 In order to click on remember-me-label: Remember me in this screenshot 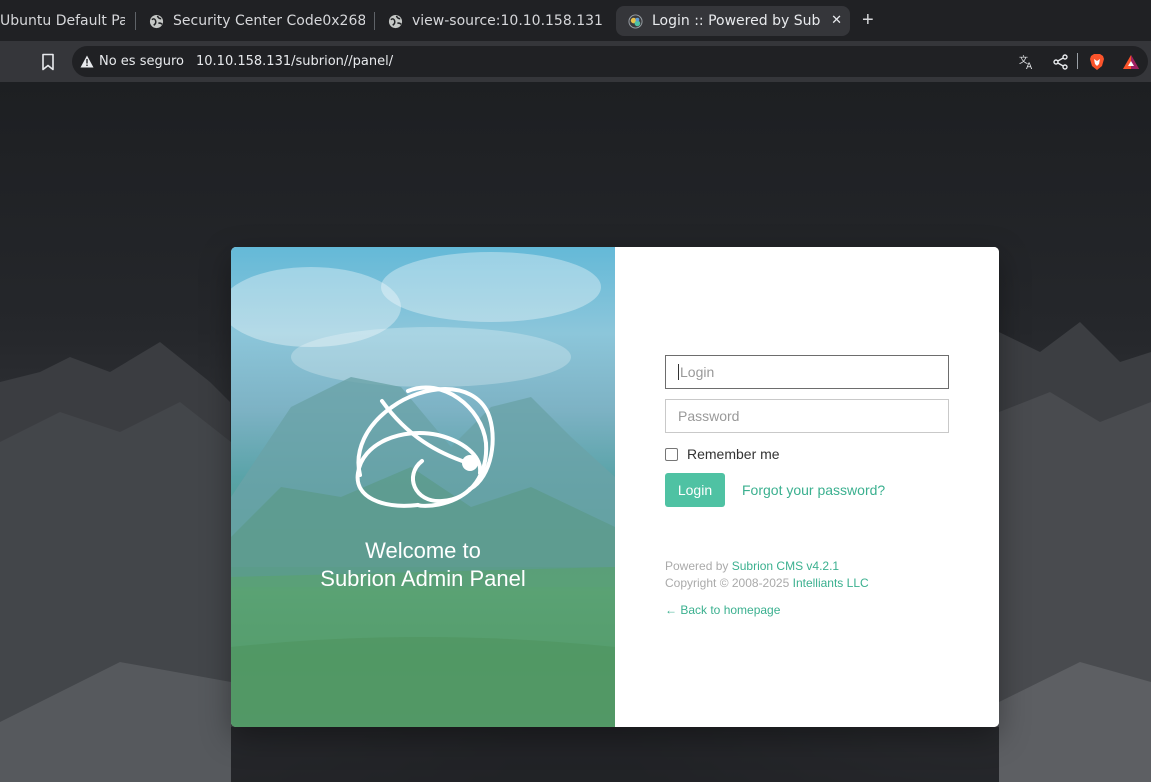, I will do `click(733, 454)`.